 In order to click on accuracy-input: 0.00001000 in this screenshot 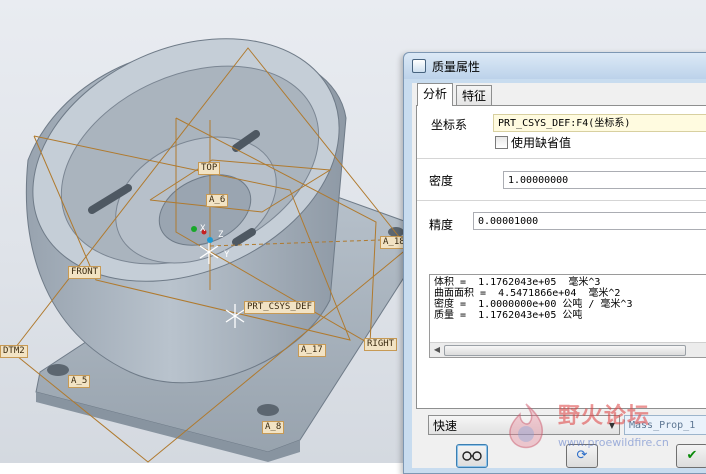, I will do `click(589, 221)`.